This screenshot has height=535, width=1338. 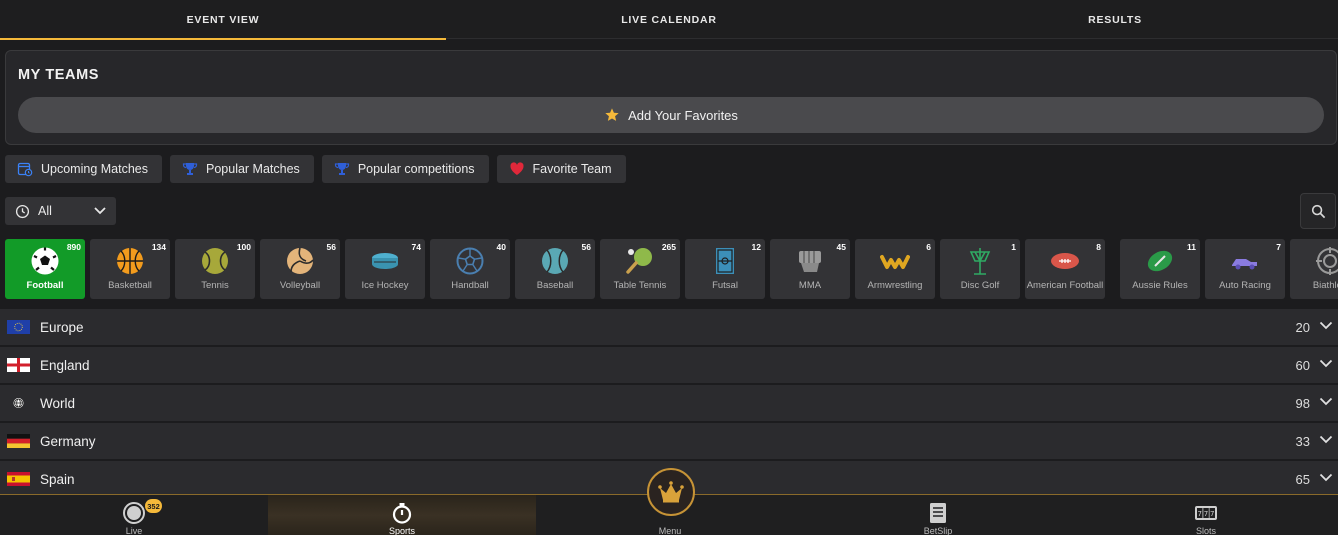 What do you see at coordinates (470, 261) in the screenshot?
I see `handball-icon` at bounding box center [470, 261].